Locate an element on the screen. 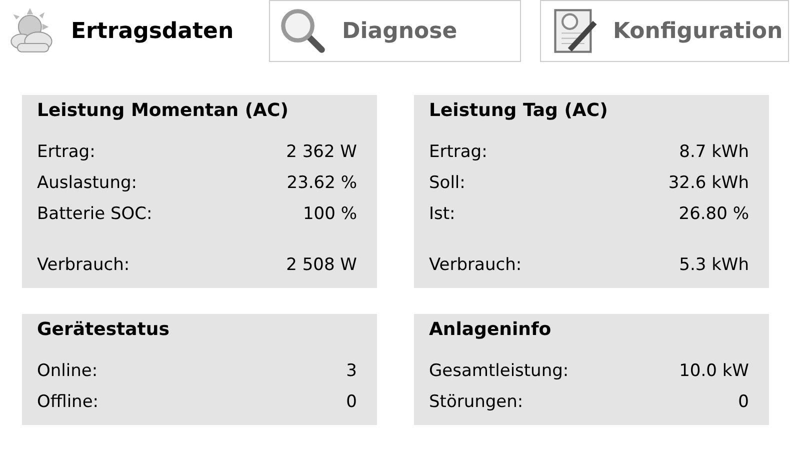  row-label: Batterie SOC: is located at coordinates (94, 214).